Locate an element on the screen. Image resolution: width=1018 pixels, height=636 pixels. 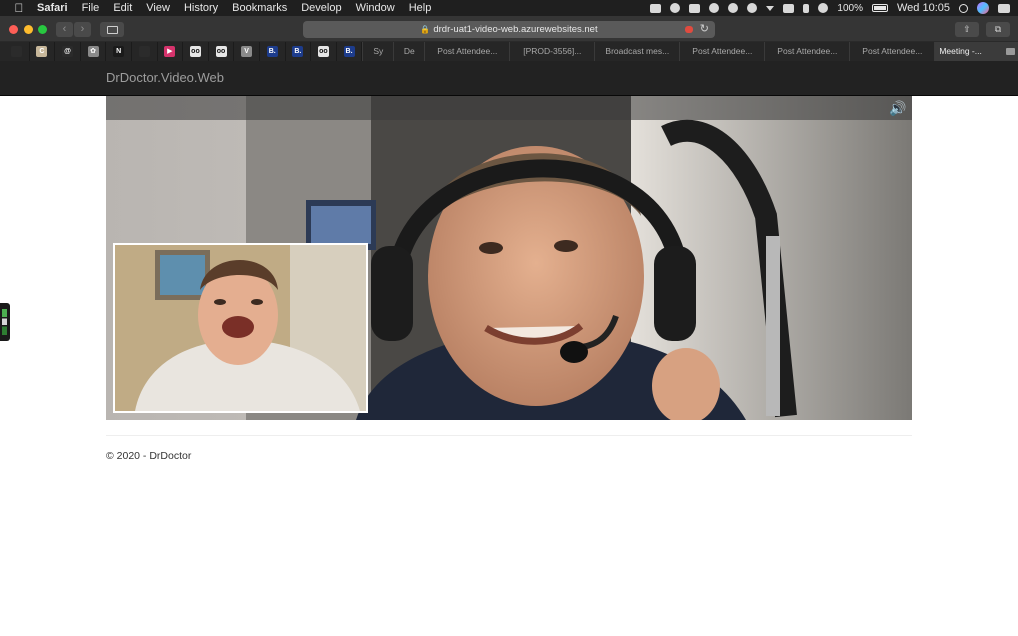
battery-percentage: 100% is located at coordinates (850, 8).